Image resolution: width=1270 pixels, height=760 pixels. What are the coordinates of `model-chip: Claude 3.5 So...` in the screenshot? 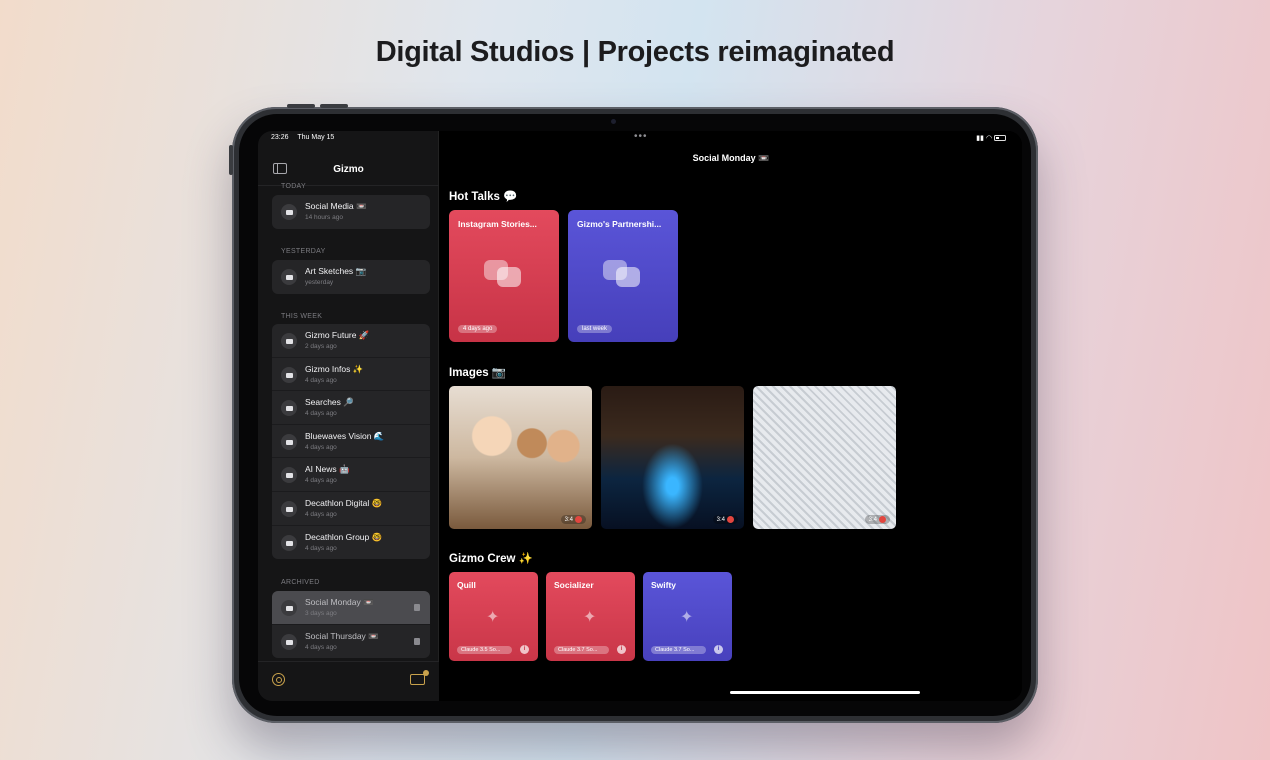 It's located at (484, 650).